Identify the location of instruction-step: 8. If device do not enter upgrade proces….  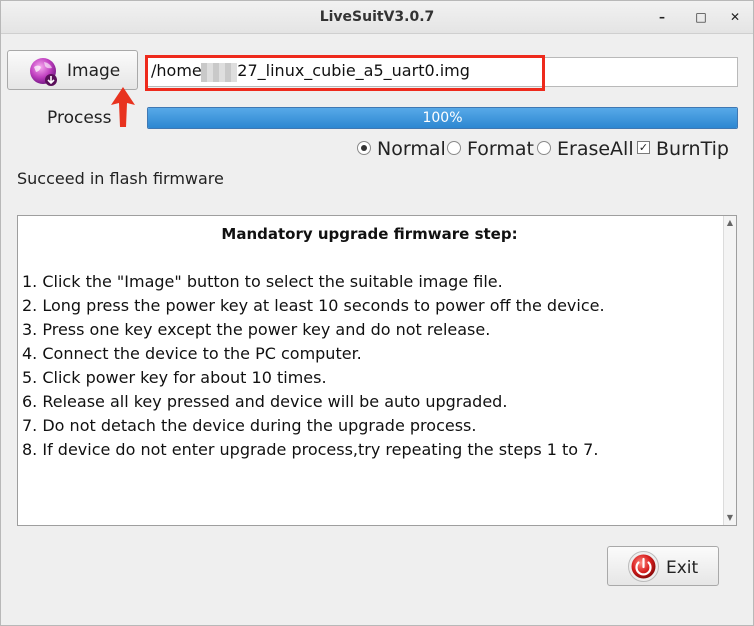
(310, 449).